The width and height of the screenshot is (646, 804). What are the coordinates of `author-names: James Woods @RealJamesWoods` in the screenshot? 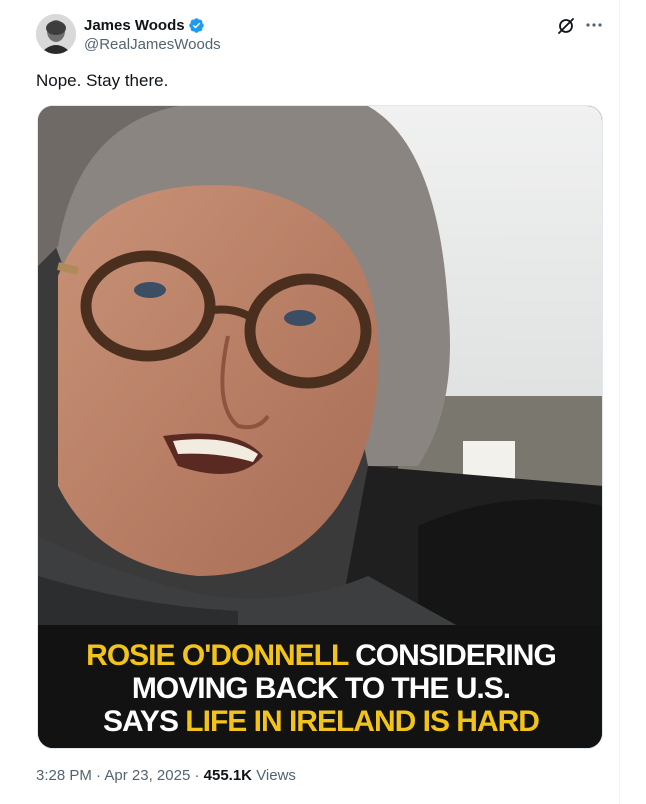 It's located at (152, 34).